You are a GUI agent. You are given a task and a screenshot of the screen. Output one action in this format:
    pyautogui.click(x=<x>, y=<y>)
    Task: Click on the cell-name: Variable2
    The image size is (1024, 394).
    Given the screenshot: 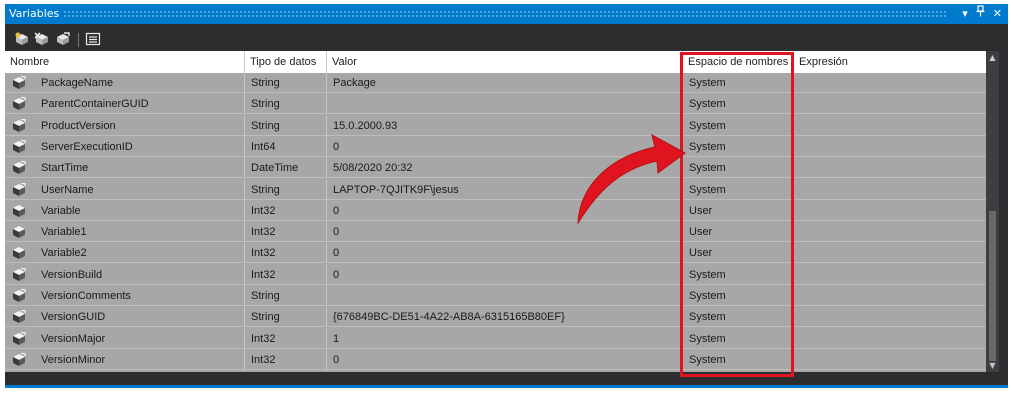 What is the action you would take?
    pyautogui.click(x=125, y=253)
    